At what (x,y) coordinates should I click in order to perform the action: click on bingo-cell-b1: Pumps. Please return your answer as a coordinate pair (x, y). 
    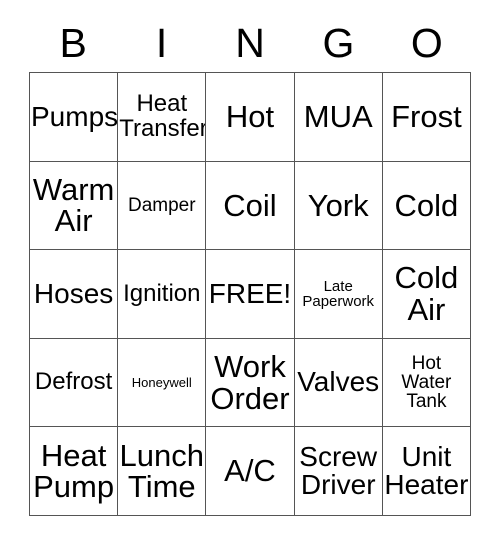
    Looking at the image, I should click on (74, 117).